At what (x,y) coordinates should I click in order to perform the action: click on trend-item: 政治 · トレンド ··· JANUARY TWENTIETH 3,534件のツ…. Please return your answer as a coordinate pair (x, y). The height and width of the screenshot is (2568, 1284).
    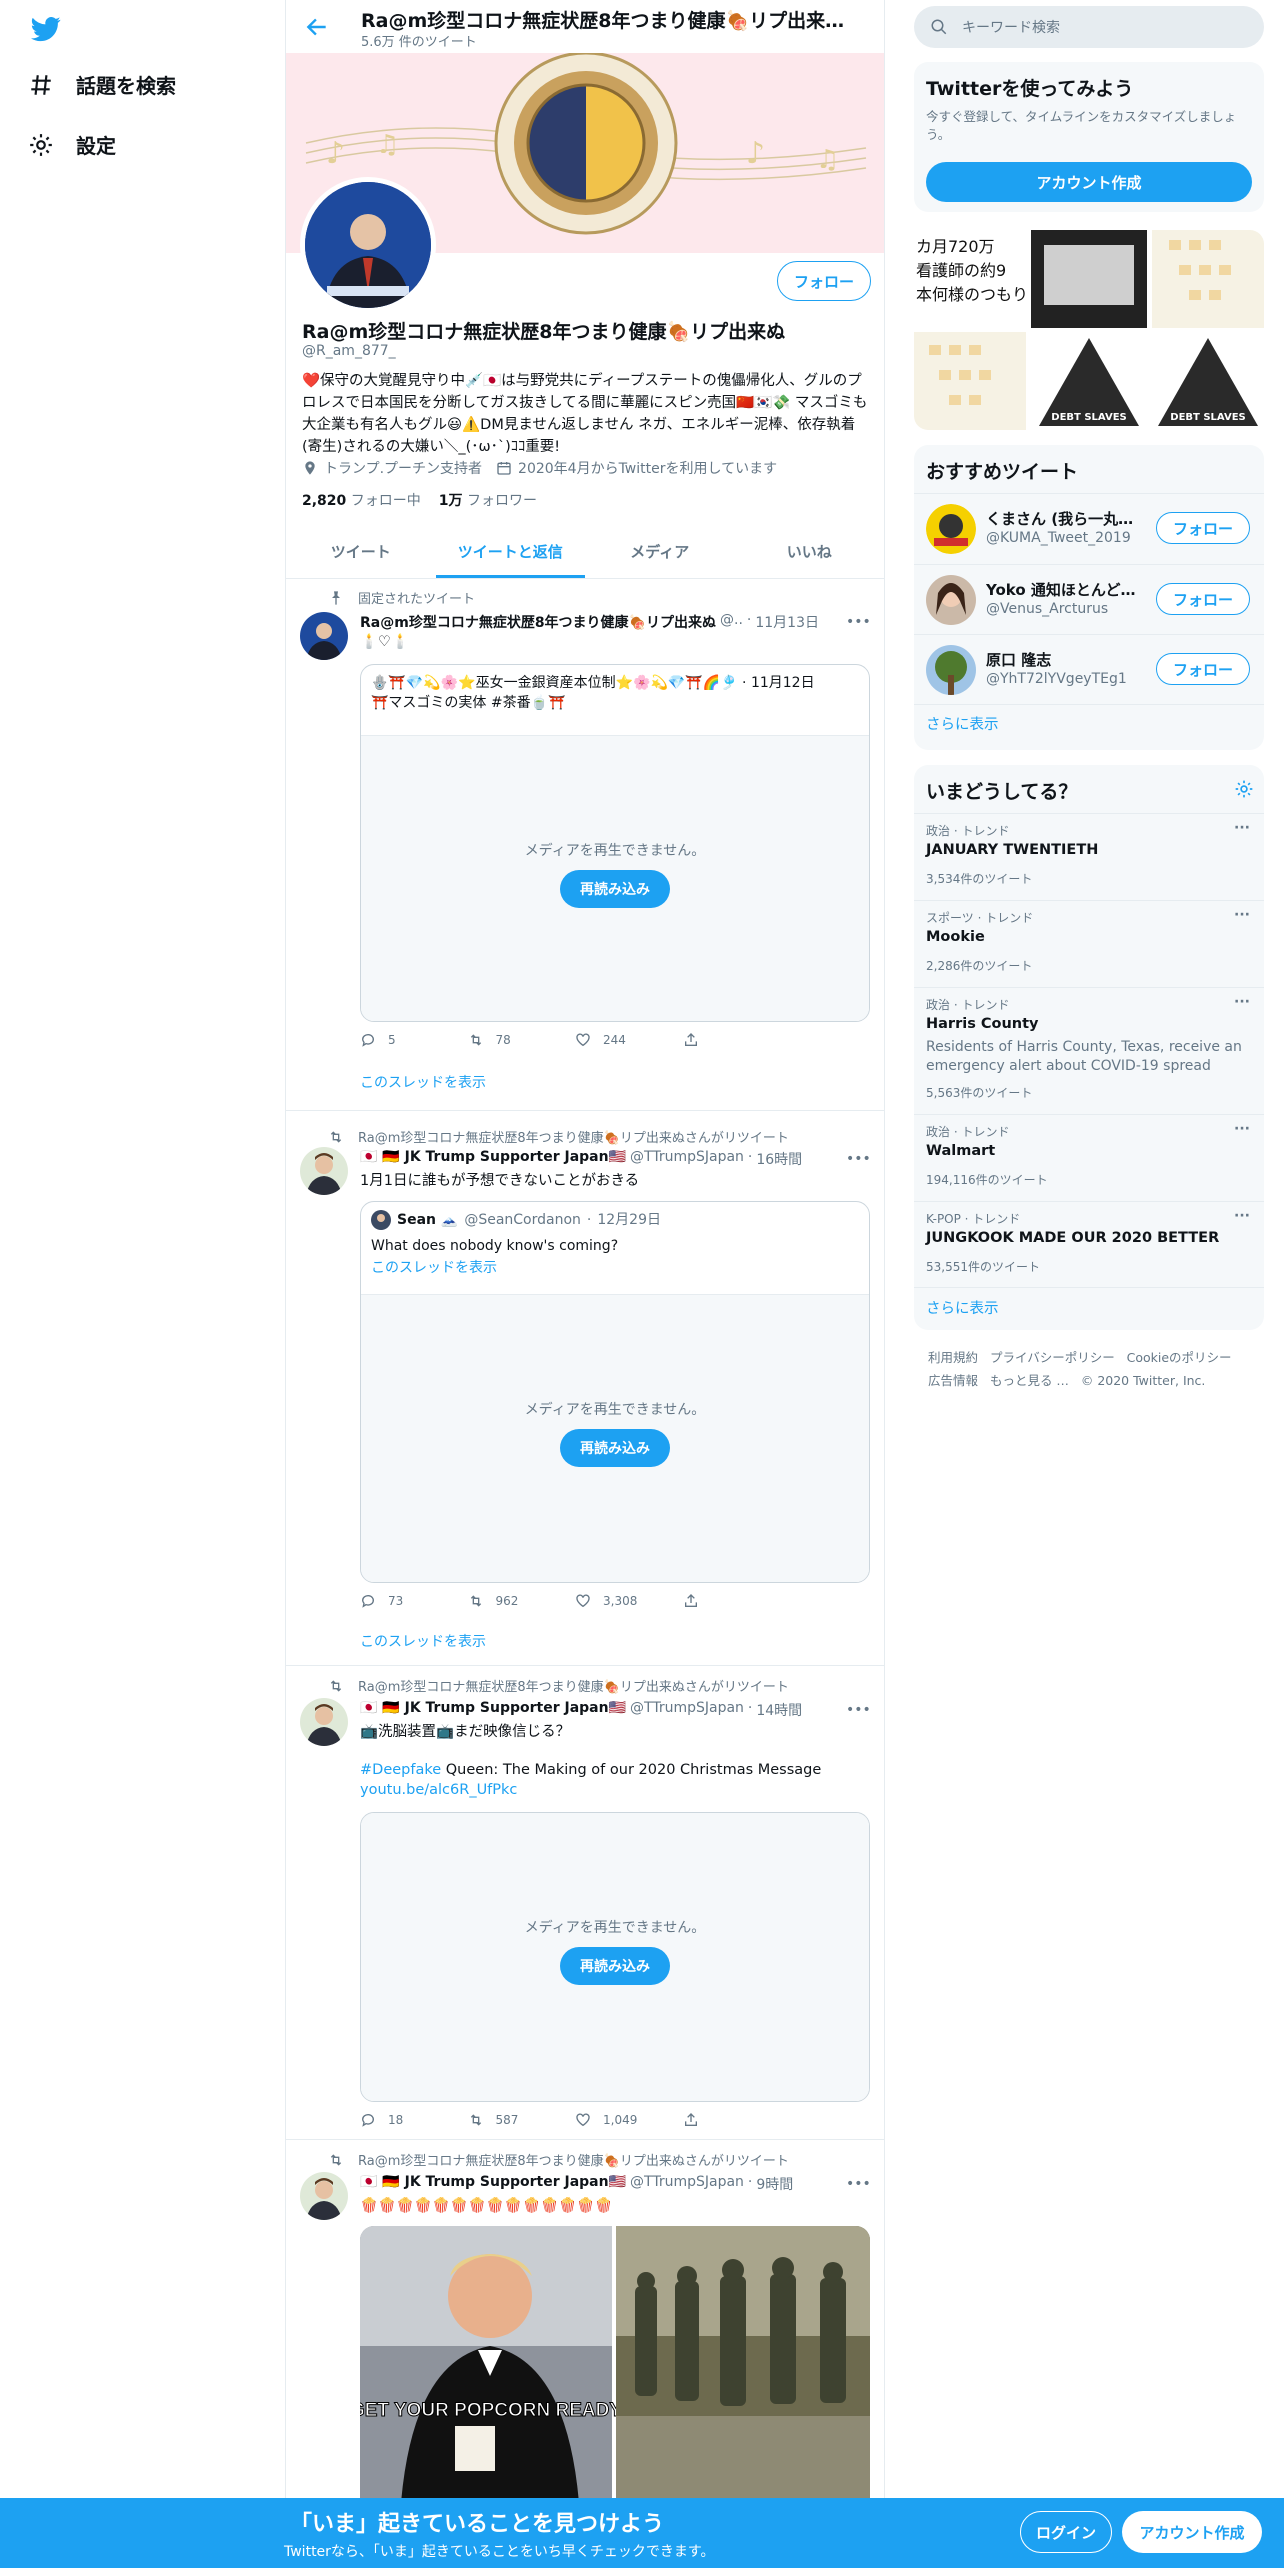
    Looking at the image, I should click on (1089, 857).